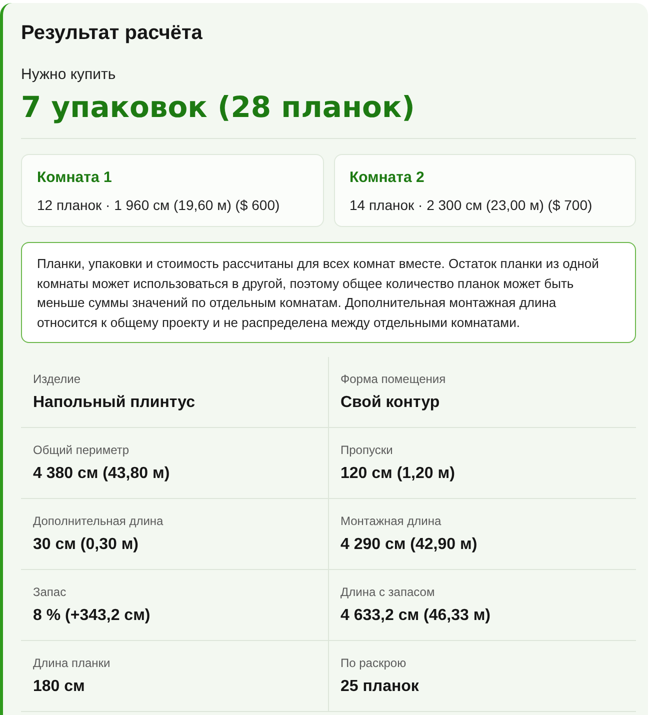 The width and height of the screenshot is (650, 715). What do you see at coordinates (409, 545) in the screenshot?
I see `detail-value: 4 290 см (42,90 м)` at bounding box center [409, 545].